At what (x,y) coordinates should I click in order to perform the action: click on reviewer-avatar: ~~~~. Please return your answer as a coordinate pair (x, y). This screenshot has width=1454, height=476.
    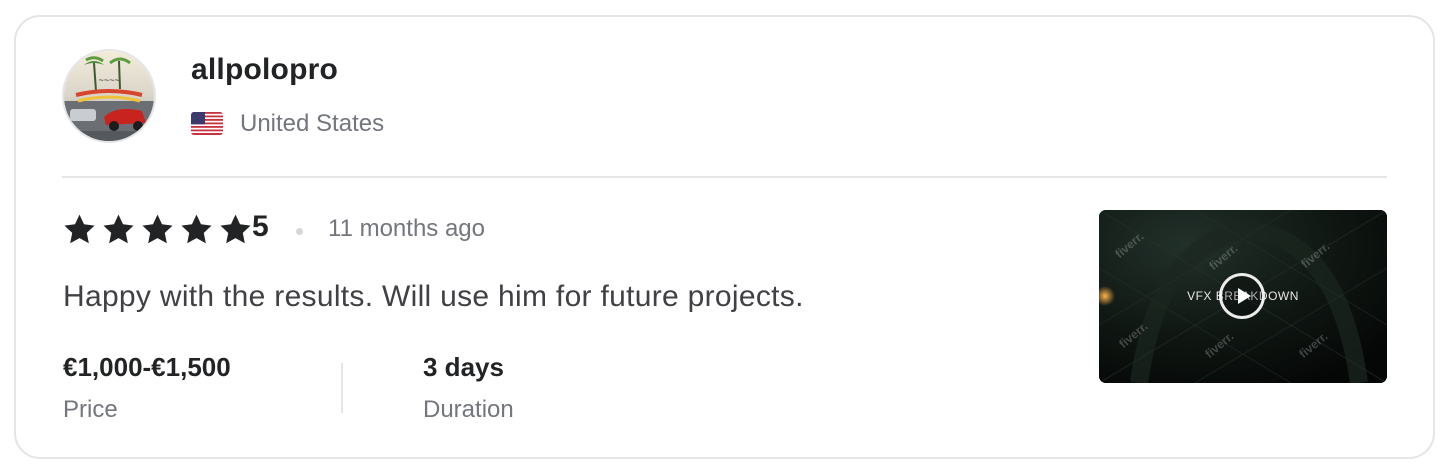
    Looking at the image, I should click on (109, 96).